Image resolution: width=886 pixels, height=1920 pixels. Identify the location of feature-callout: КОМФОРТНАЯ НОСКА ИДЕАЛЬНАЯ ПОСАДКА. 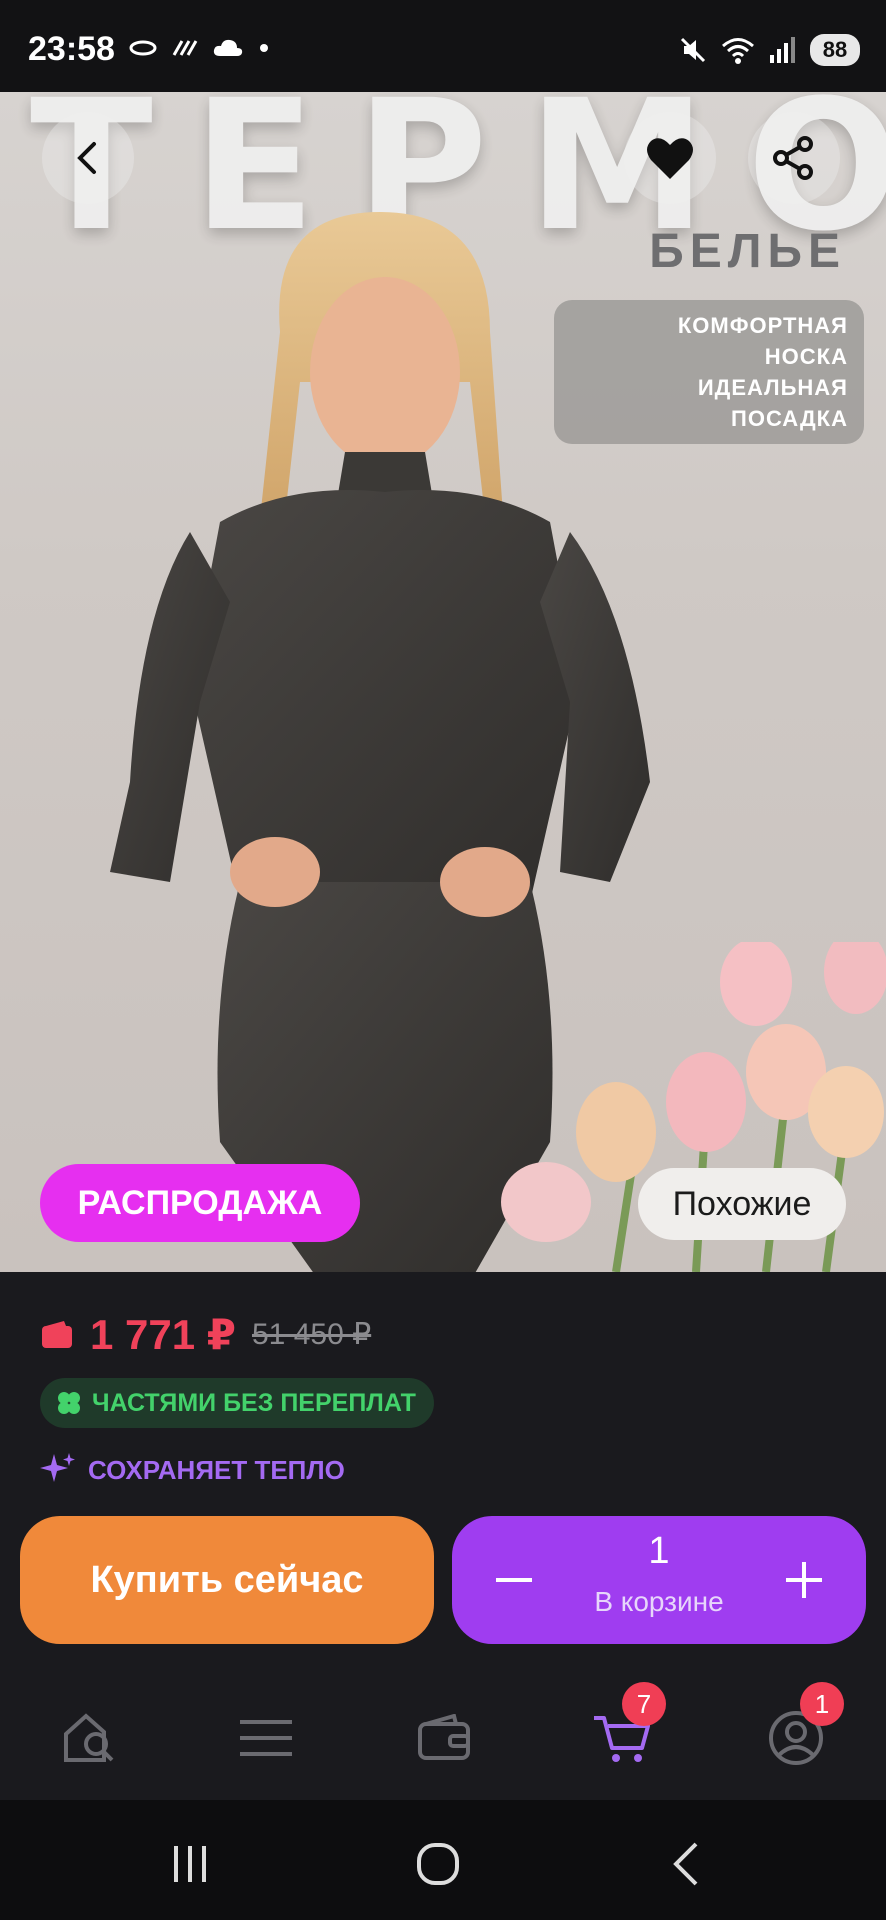
(709, 372).